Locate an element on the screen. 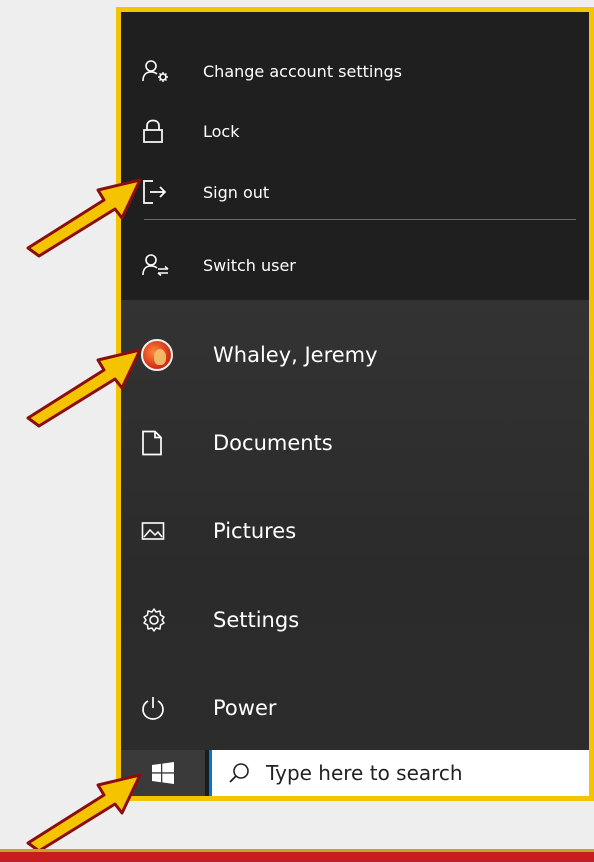  power-icon is located at coordinates (159, 708).